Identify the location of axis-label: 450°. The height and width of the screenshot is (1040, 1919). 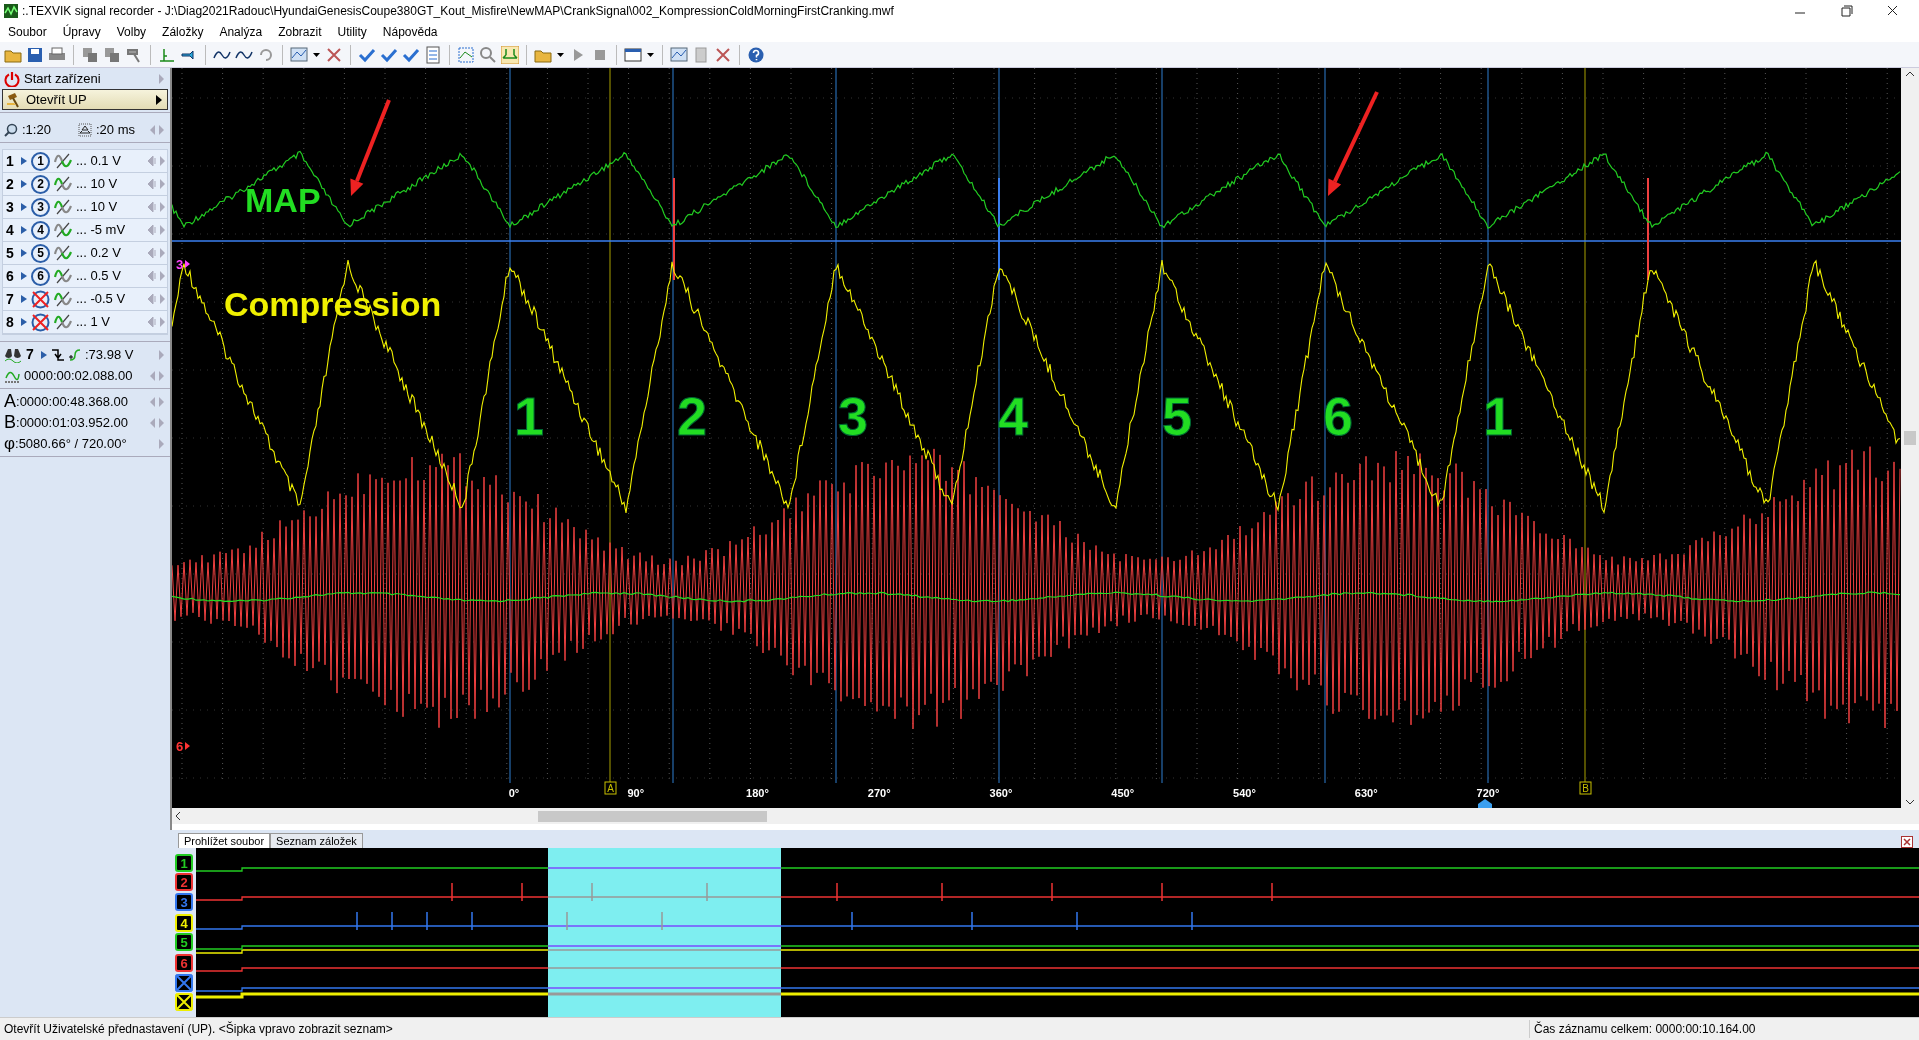
(1123, 793).